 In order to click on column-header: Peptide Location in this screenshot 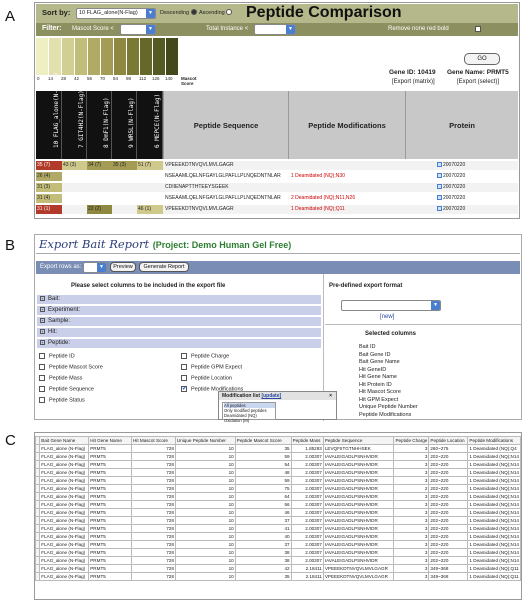, I will do `click(448, 440)`.